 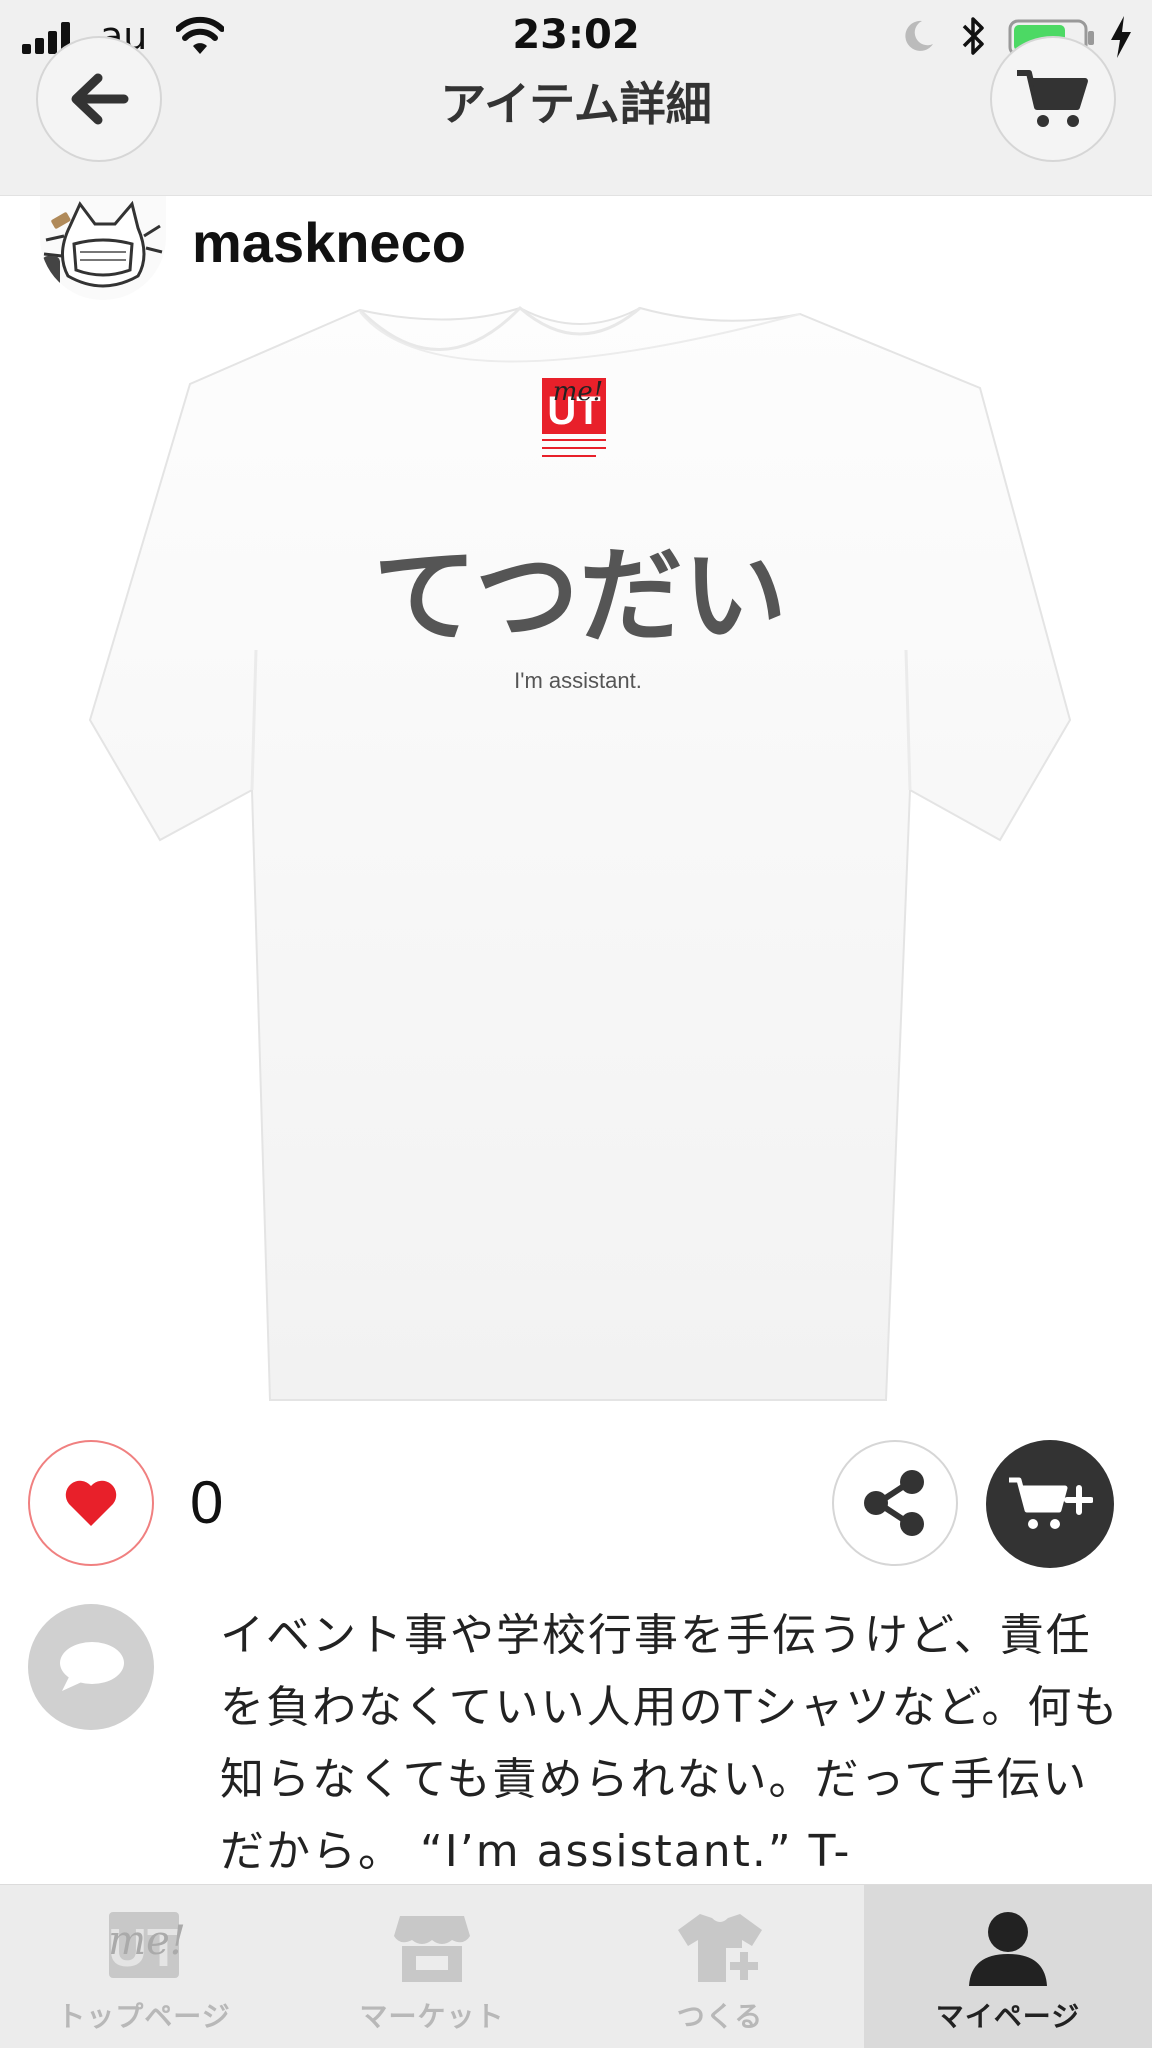 I want to click on like-button, so click(x=91, y=1503).